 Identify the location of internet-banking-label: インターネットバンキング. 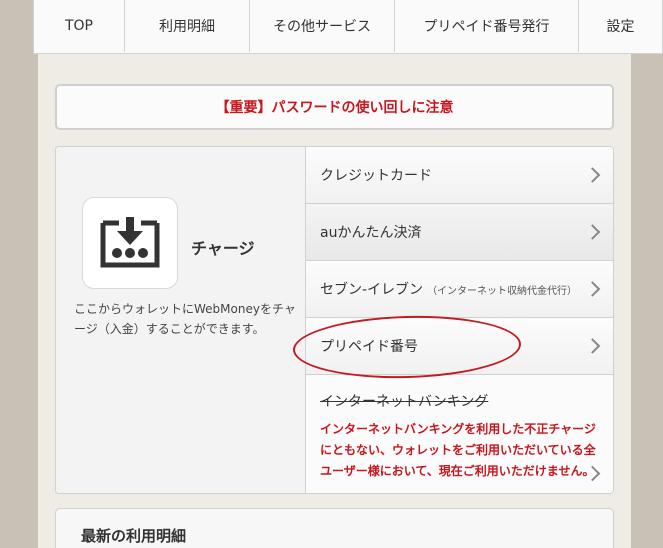
(404, 402).